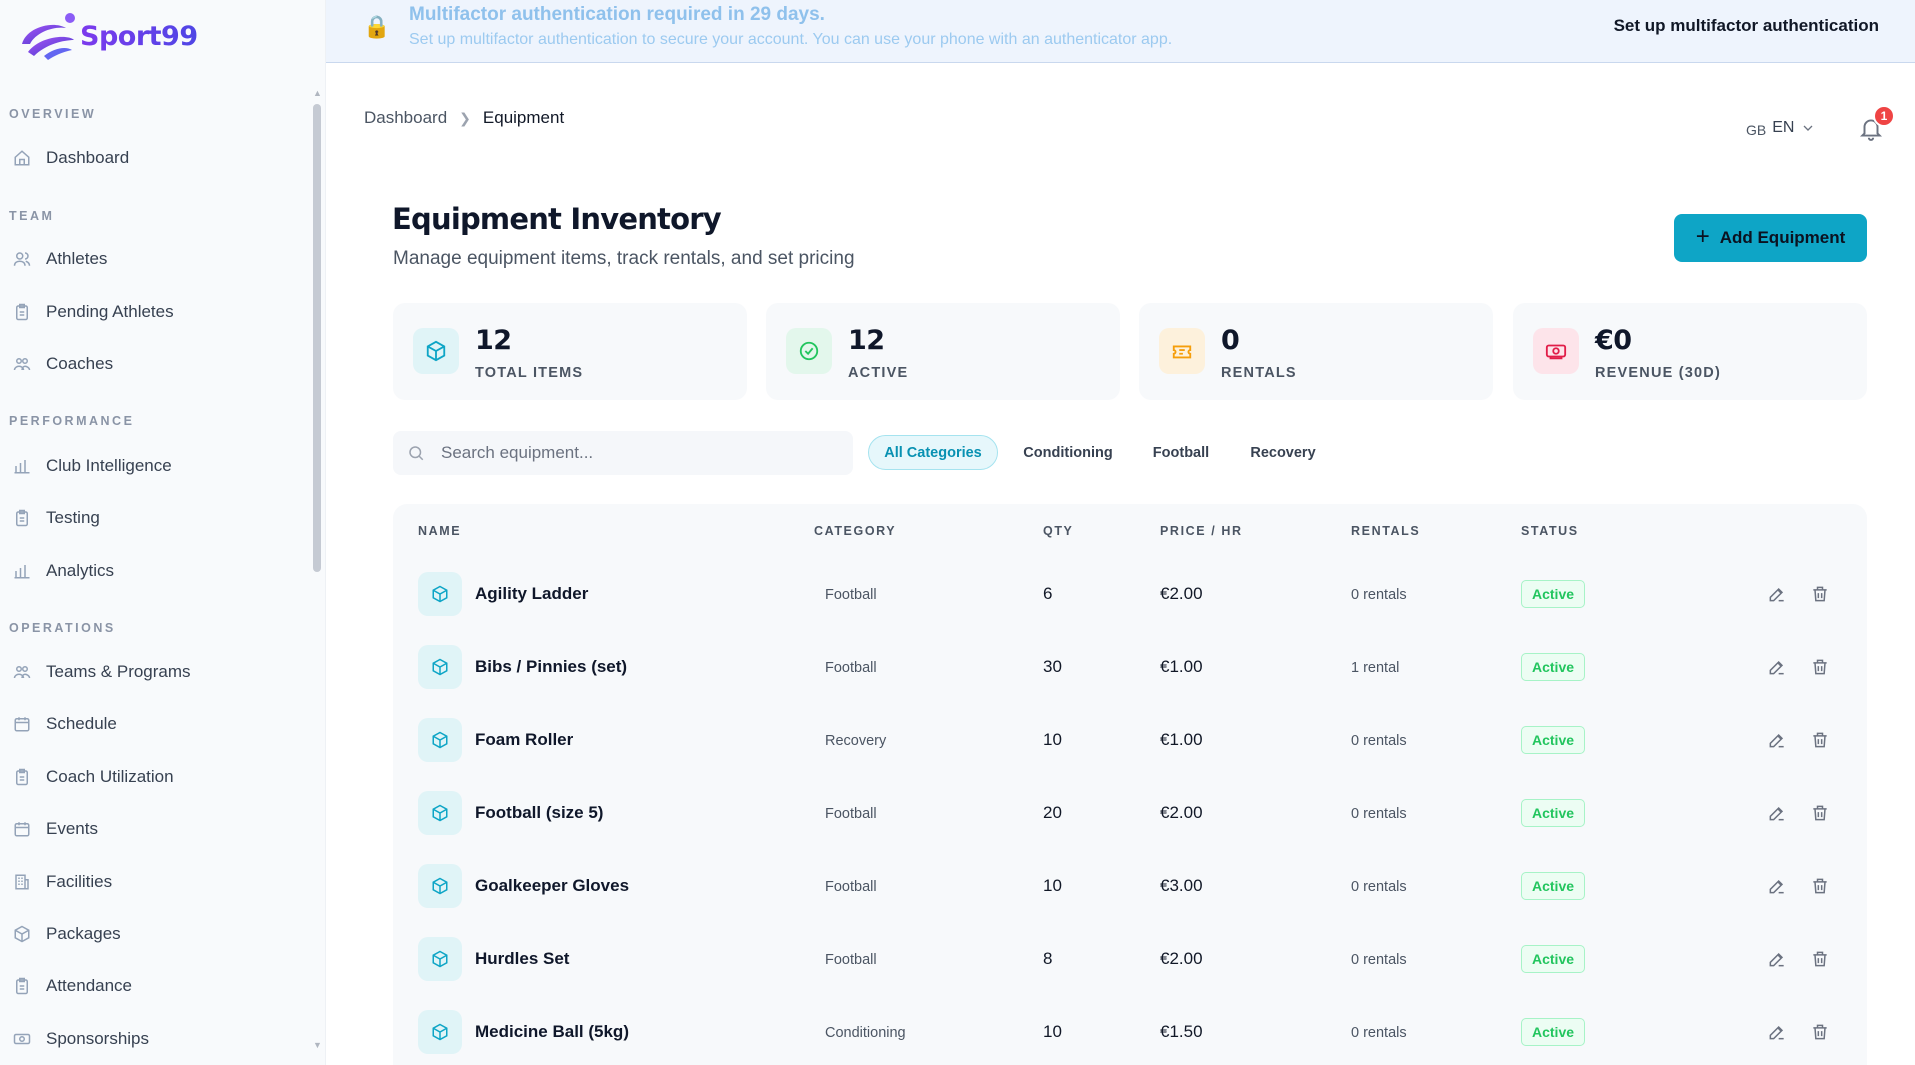 The width and height of the screenshot is (1915, 1065). I want to click on brand-logo: Sport99, so click(106, 36).